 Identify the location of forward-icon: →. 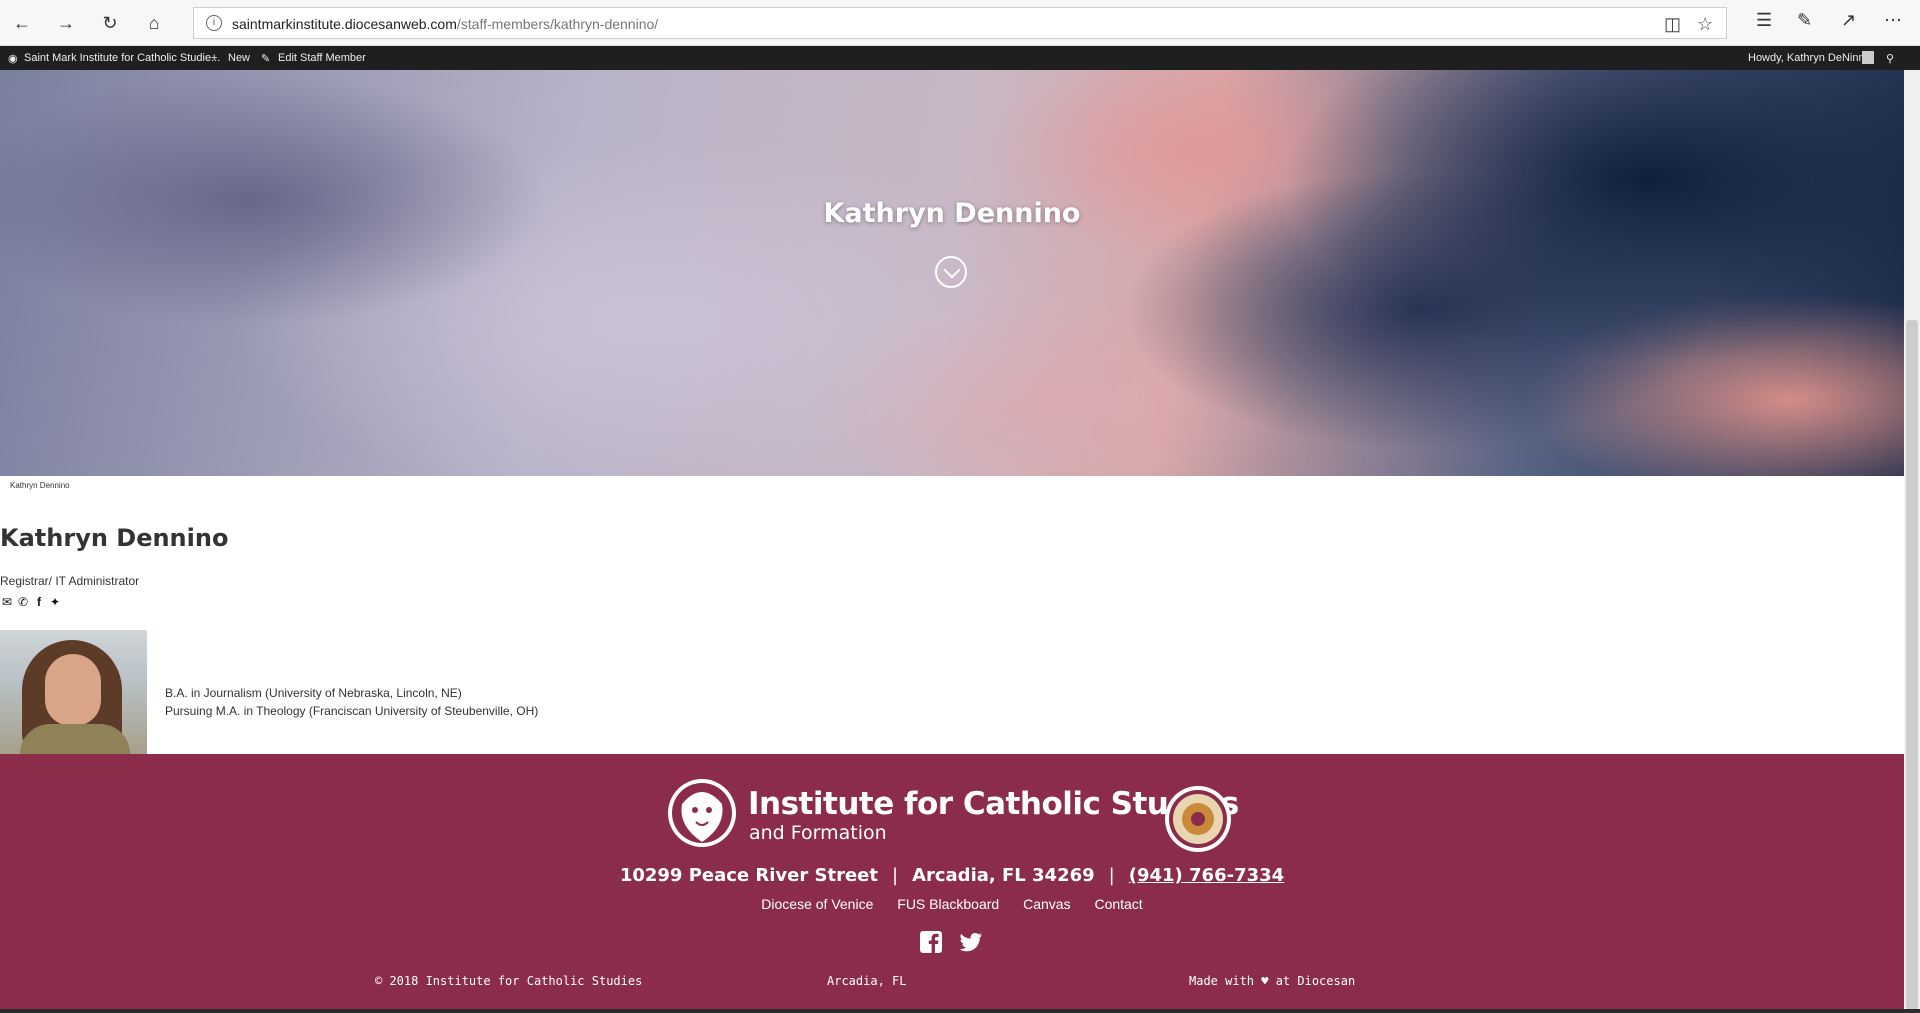
(66, 23).